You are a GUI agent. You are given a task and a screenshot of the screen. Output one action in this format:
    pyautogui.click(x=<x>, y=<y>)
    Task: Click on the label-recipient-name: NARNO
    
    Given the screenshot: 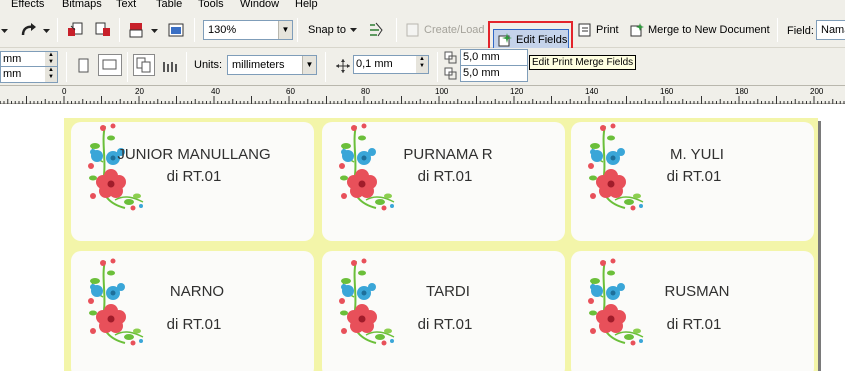 What is the action you would take?
    pyautogui.click(x=197, y=291)
    